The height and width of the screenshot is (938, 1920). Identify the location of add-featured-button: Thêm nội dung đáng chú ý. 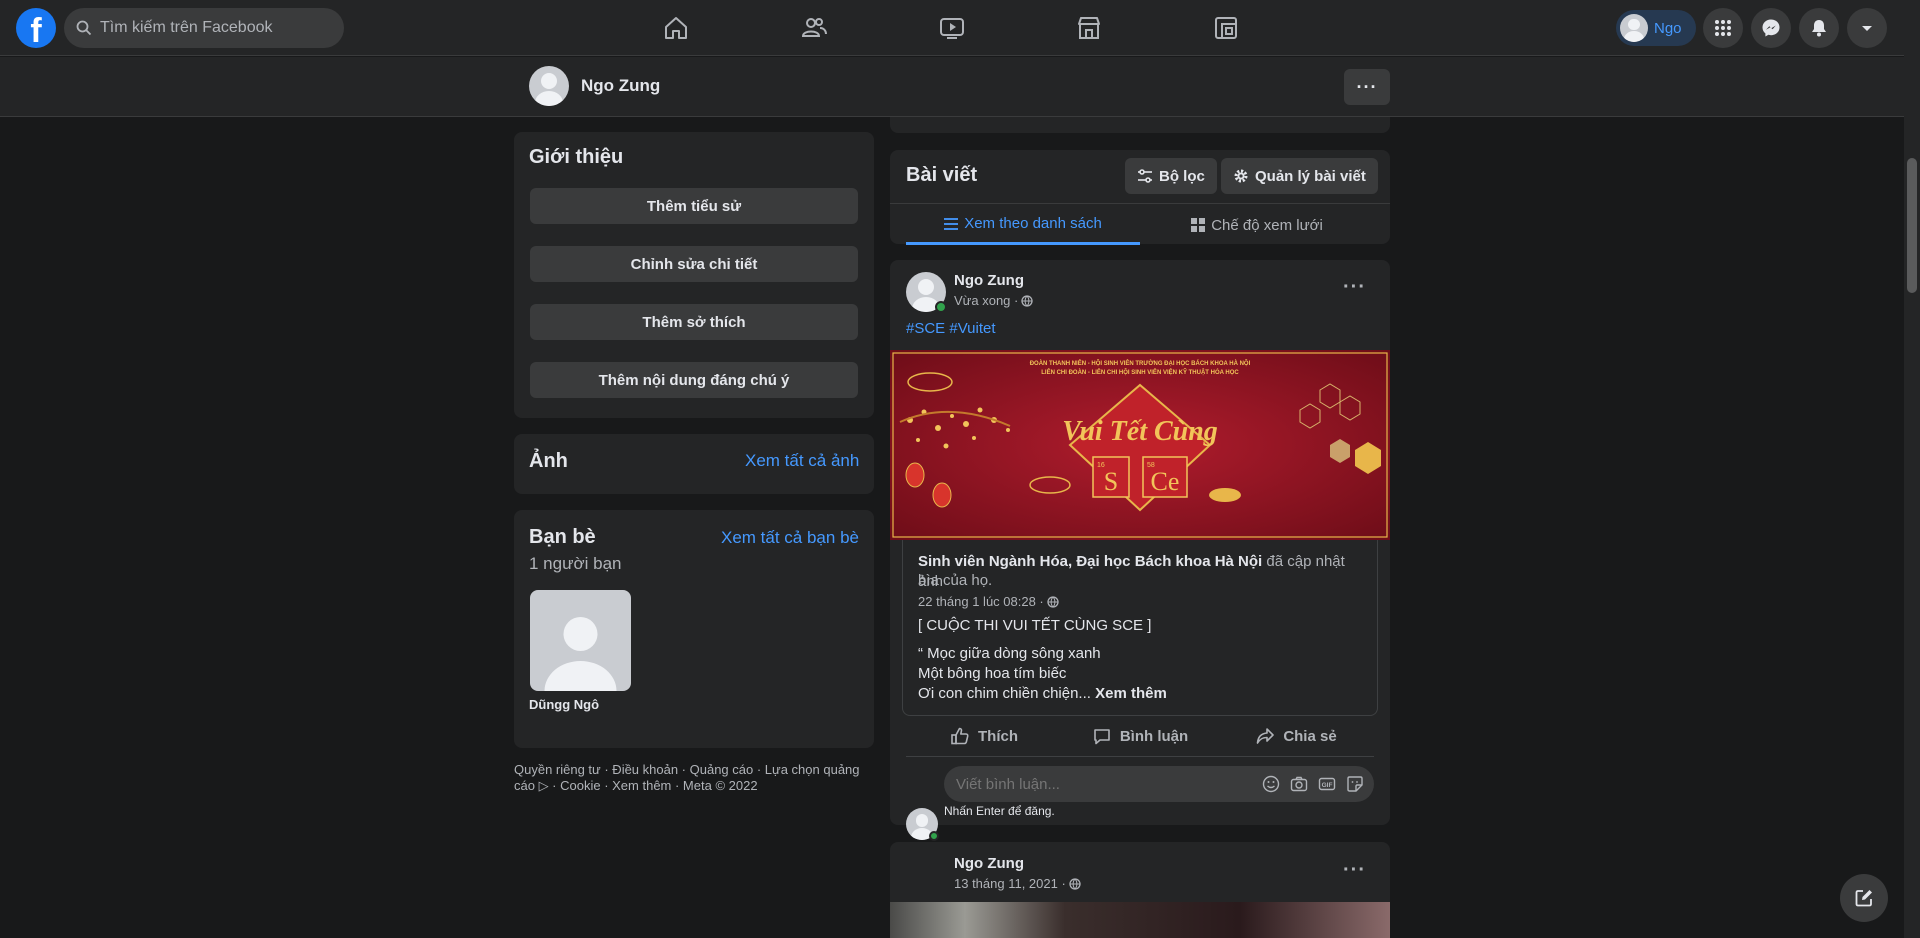
(694, 380).